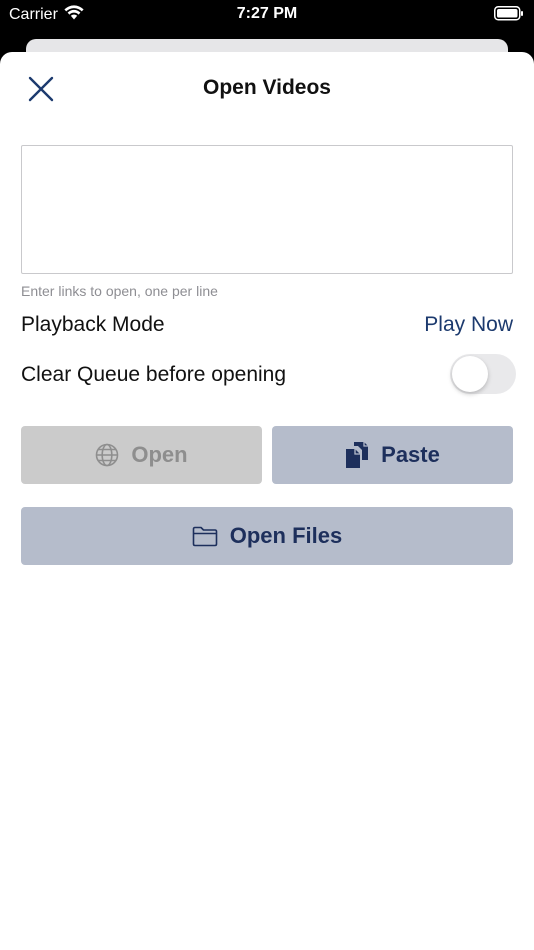 This screenshot has width=534, height=950. Describe the element at coordinates (286, 535) in the screenshot. I see `open-files-button-label: Open Files` at that location.